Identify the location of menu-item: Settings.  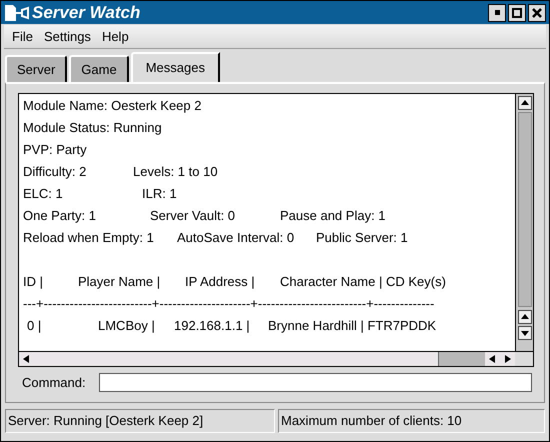
(67, 36).